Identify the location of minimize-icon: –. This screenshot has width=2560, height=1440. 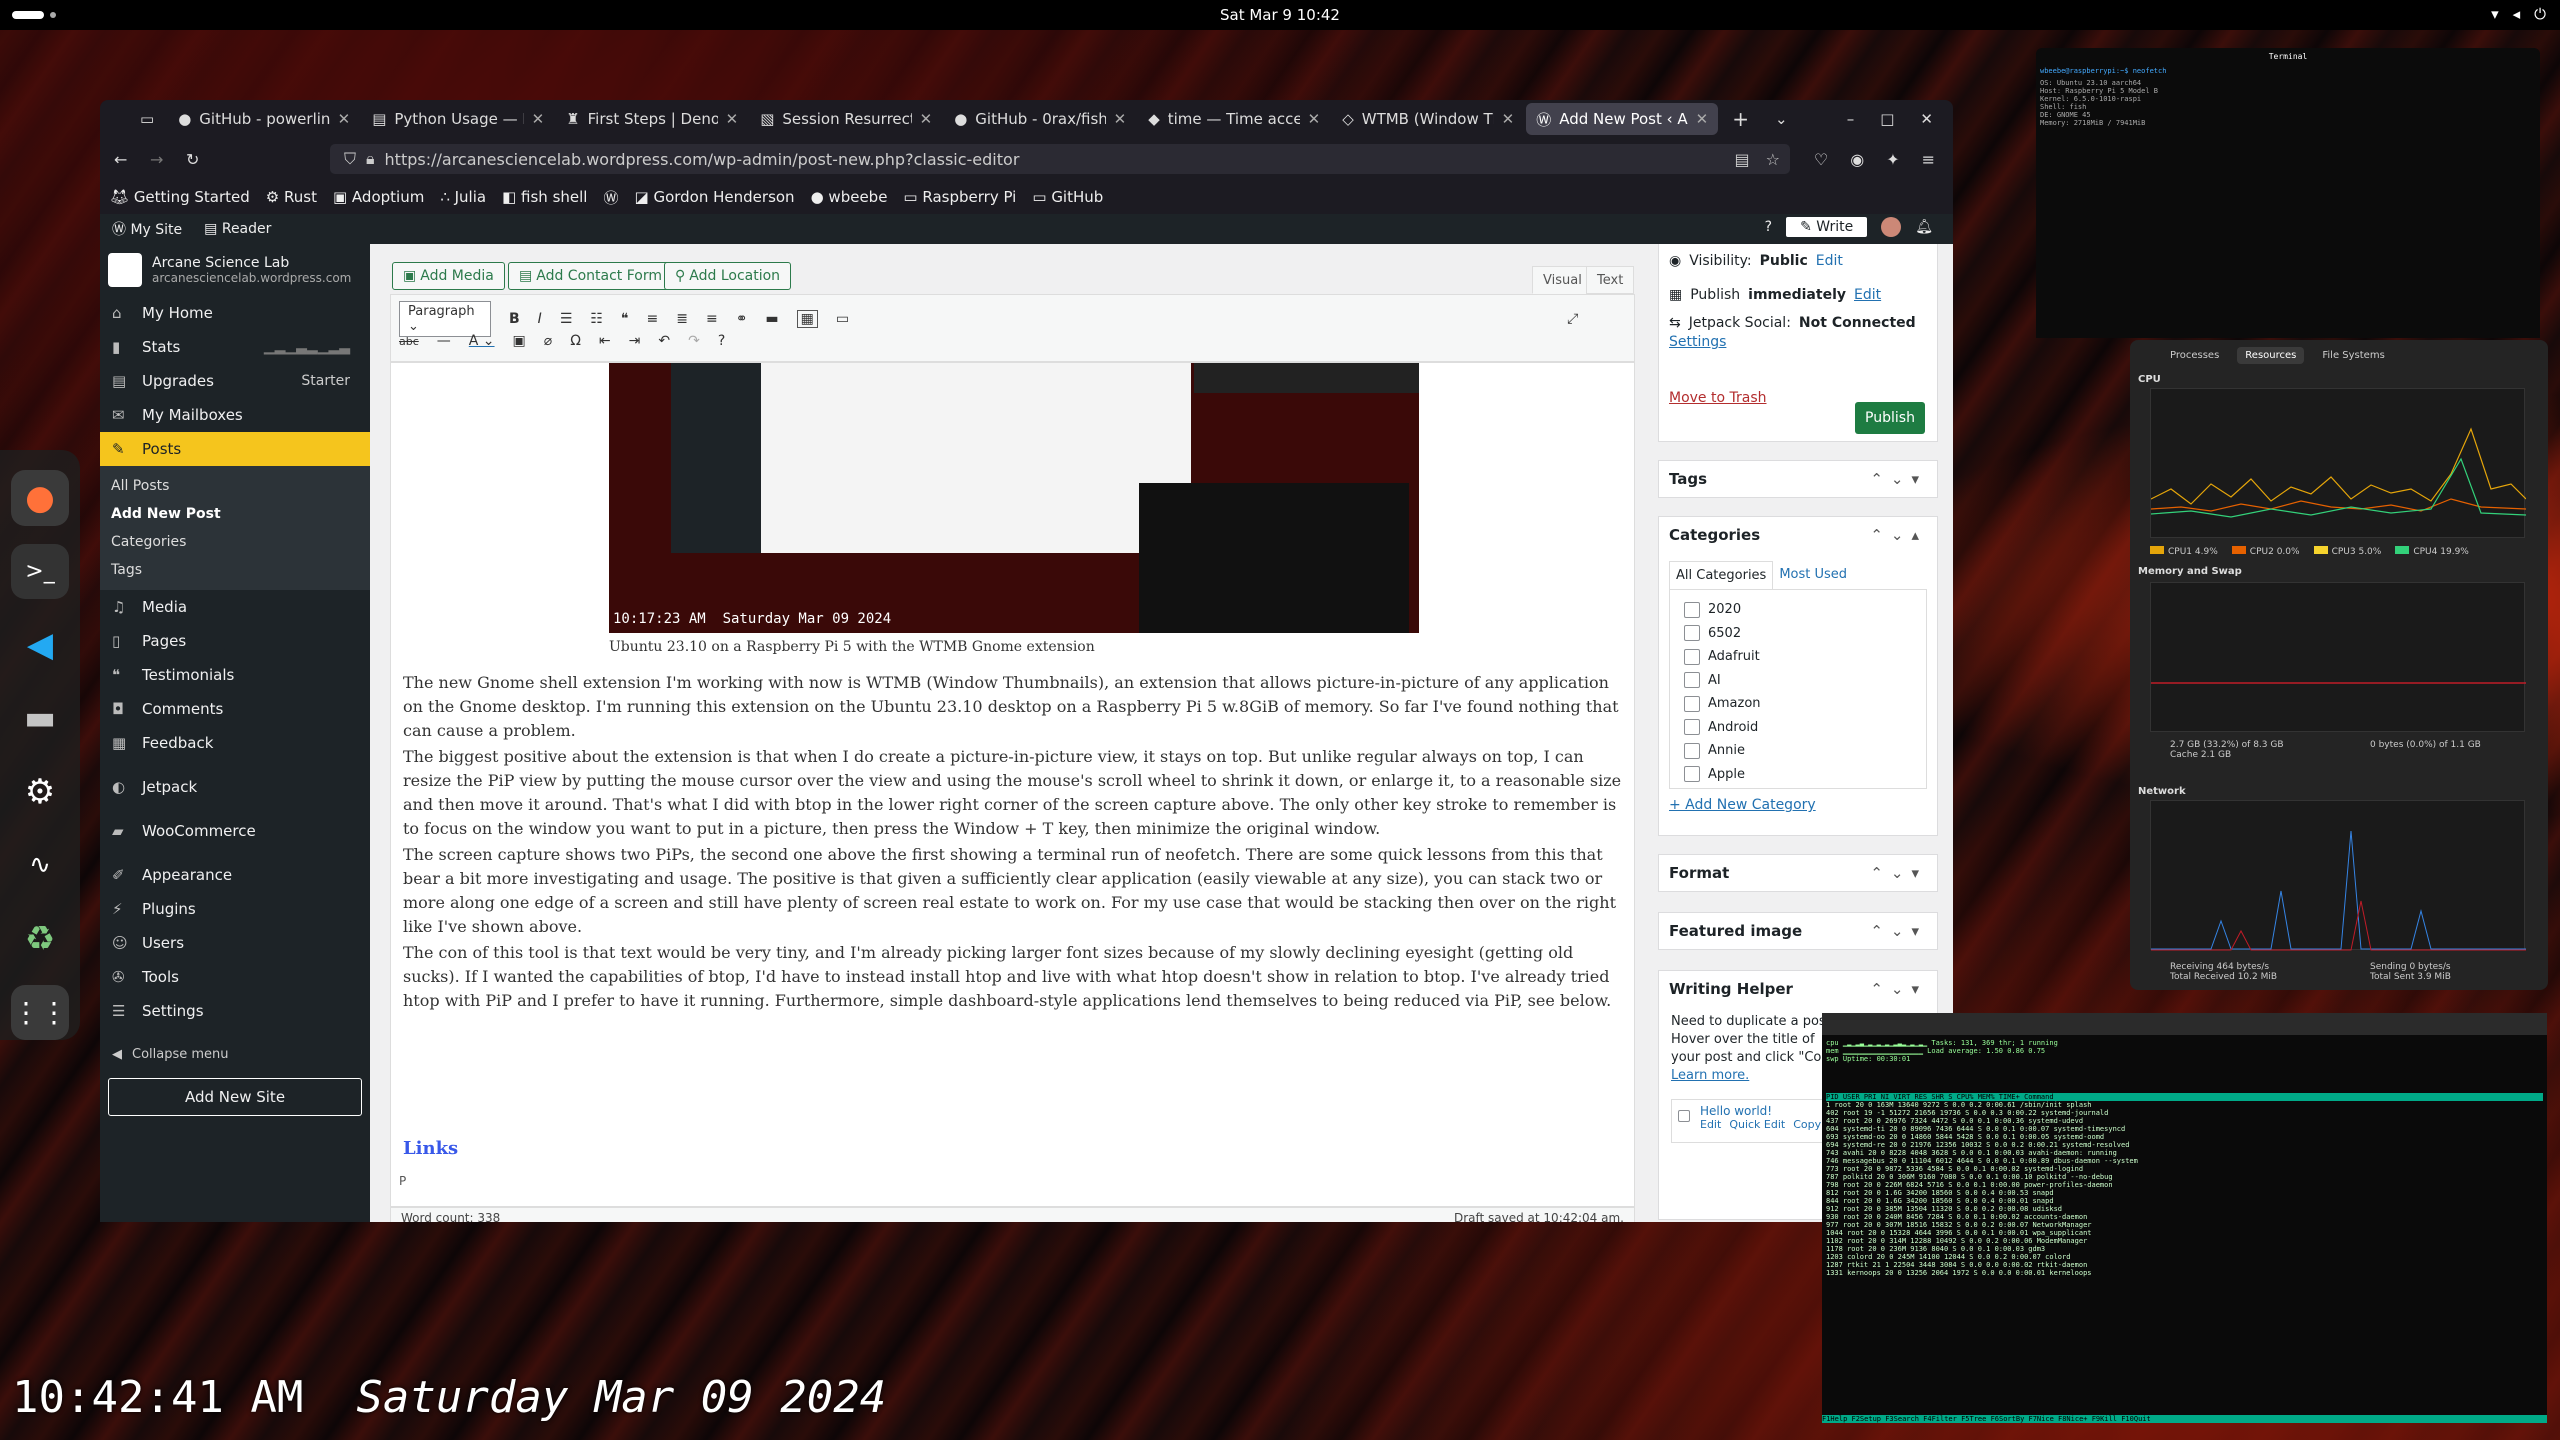
(1851, 119).